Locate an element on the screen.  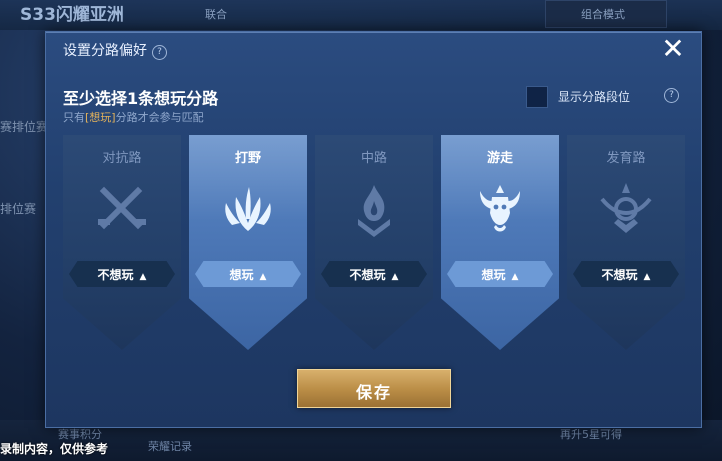
lobby-side-label: 排位赛 is located at coordinates (18, 209).